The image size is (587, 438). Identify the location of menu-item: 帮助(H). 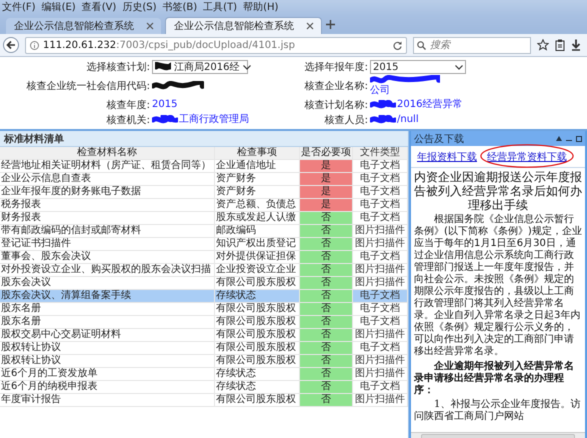
(260, 7).